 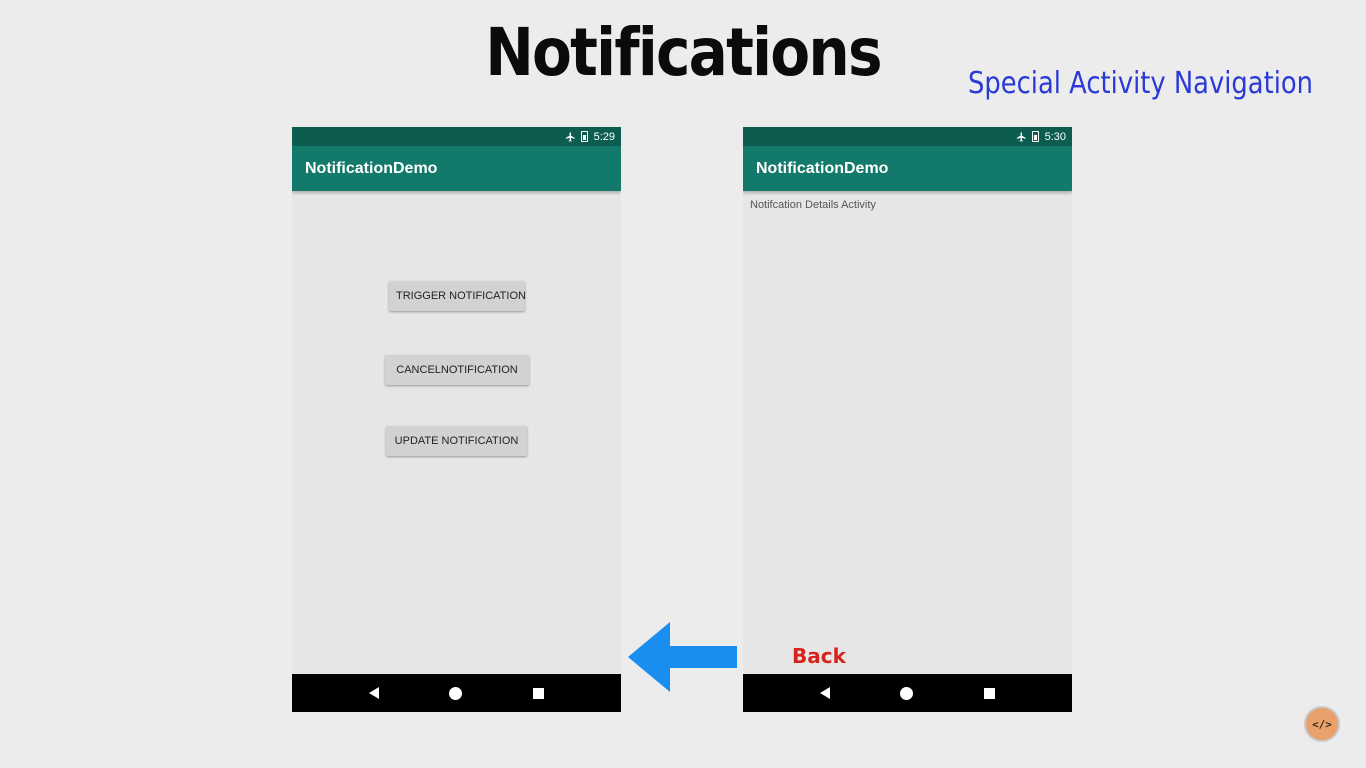 I want to click on slide-subtitle: Special Activity Navigation, so click(x=1141, y=83).